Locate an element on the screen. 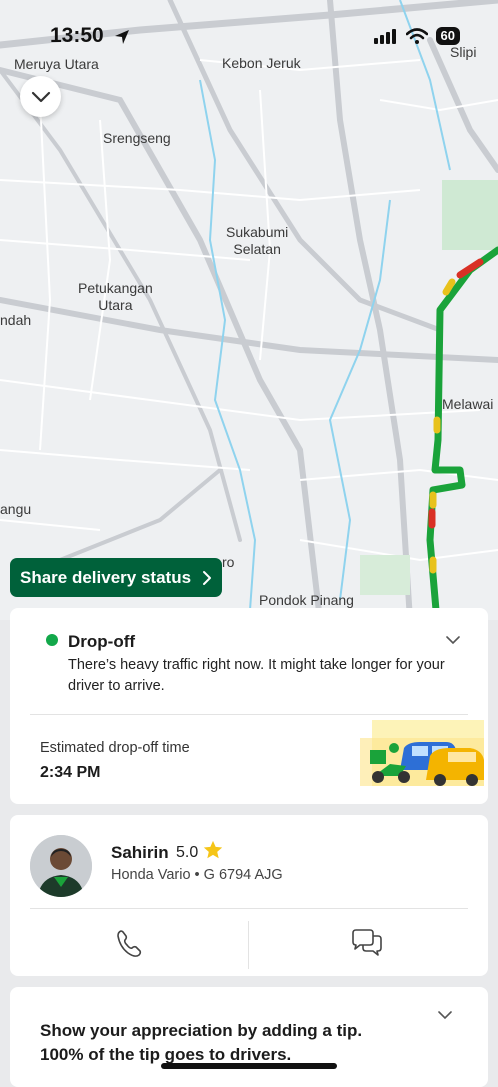 This screenshot has height=1087, width=498. eta-time: 2:34 PM is located at coordinates (70, 772).